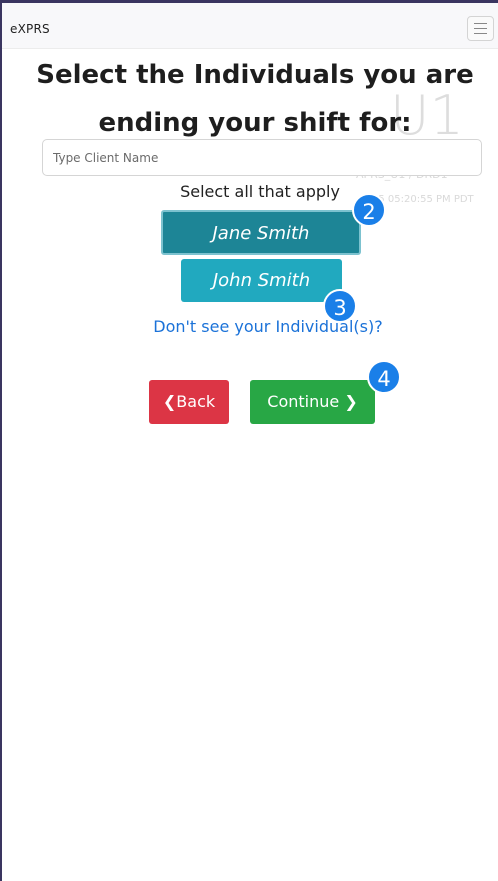 This screenshot has height=881, width=498. I want to click on page-title-line1: Select the Individuals you are, so click(255, 75).